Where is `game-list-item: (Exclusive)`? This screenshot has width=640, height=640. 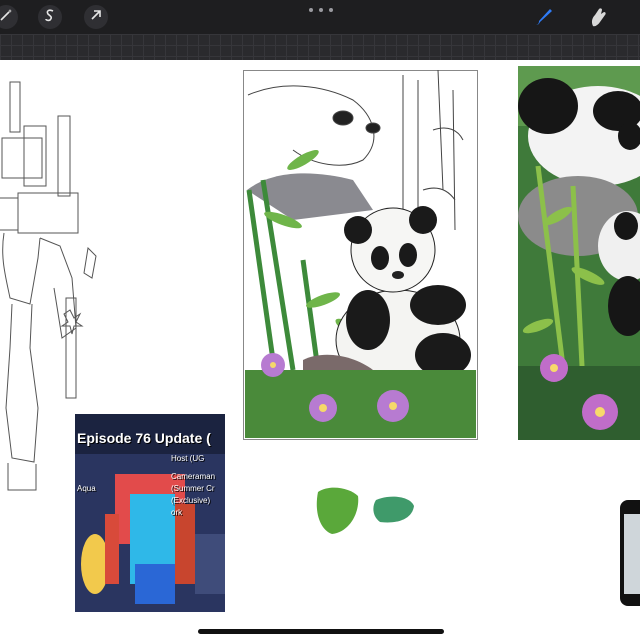
game-list-item: (Exclusive) is located at coordinates (191, 500).